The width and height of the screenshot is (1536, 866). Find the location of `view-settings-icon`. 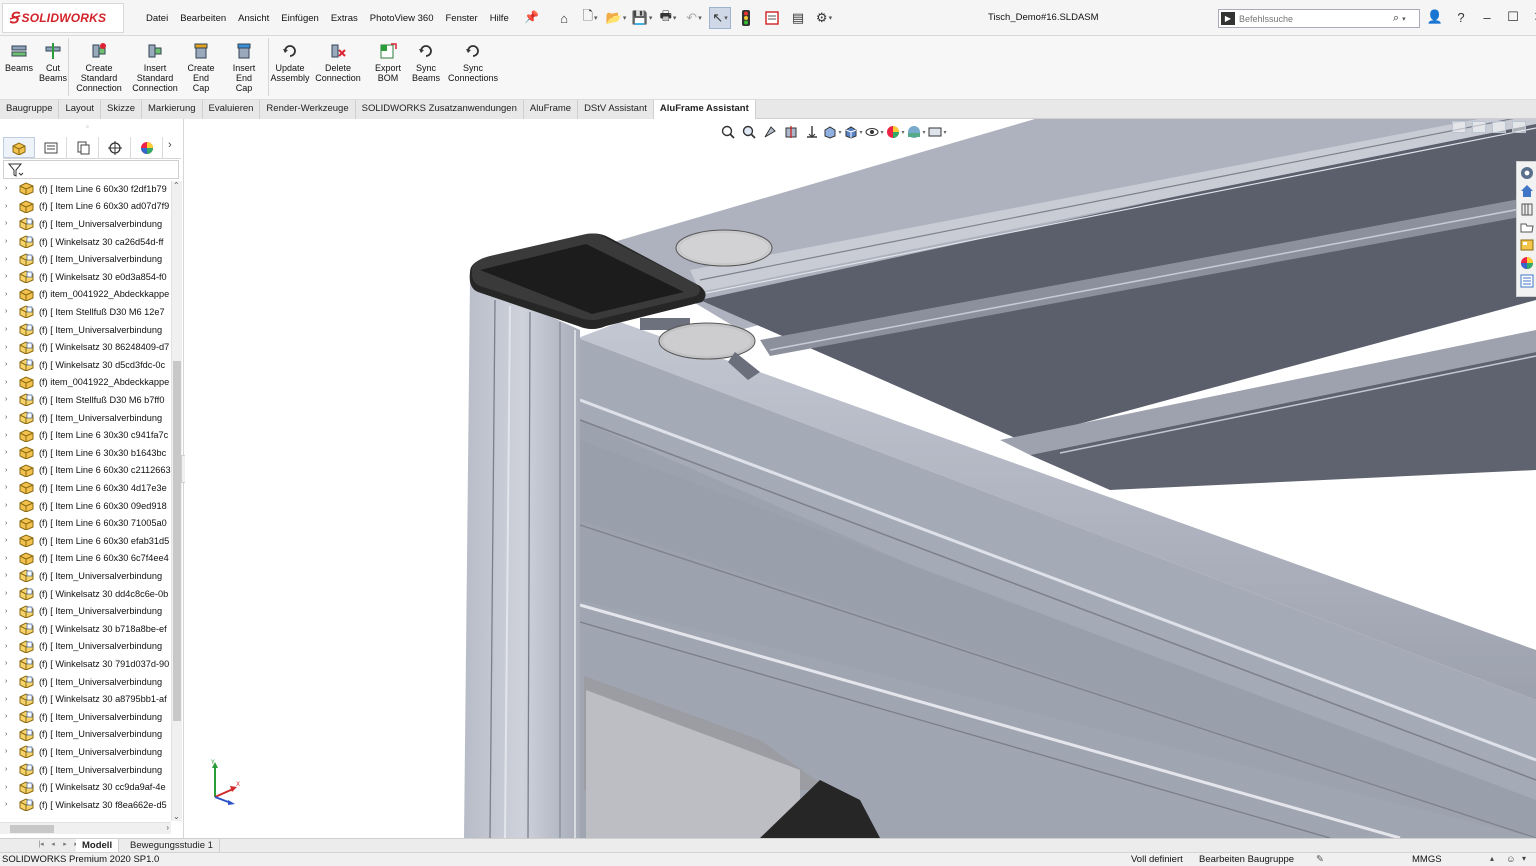

view-settings-icon is located at coordinates (937, 132).